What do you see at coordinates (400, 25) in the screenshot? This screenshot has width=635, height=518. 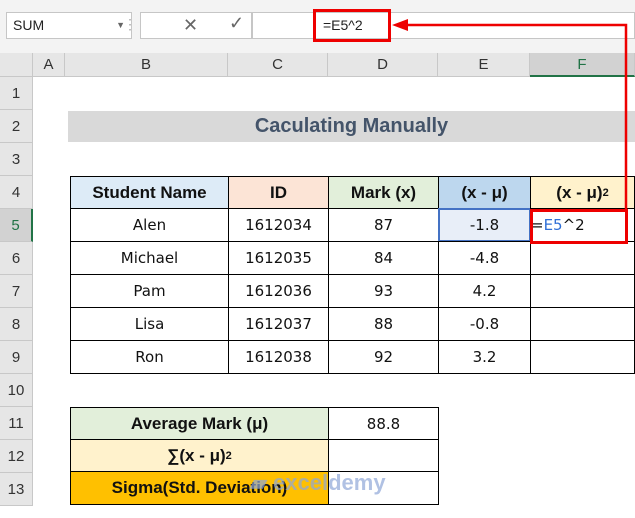 I see `arrow-head-icon` at bounding box center [400, 25].